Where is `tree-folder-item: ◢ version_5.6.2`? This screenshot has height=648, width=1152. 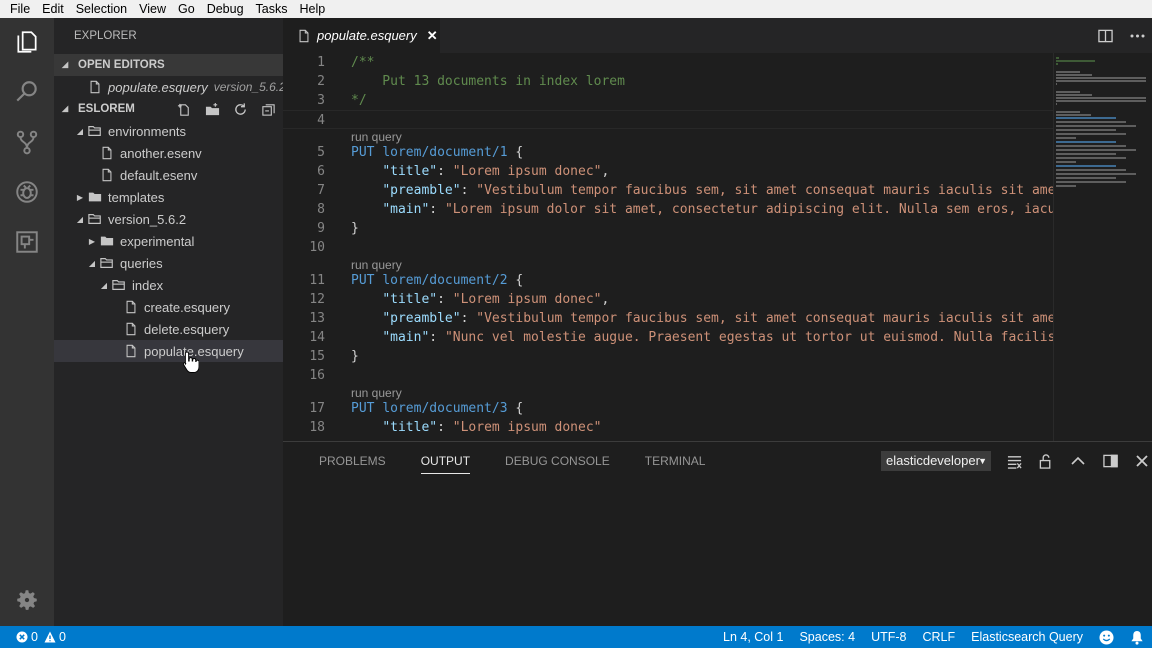 tree-folder-item: ◢ version_5.6.2 is located at coordinates (168, 219).